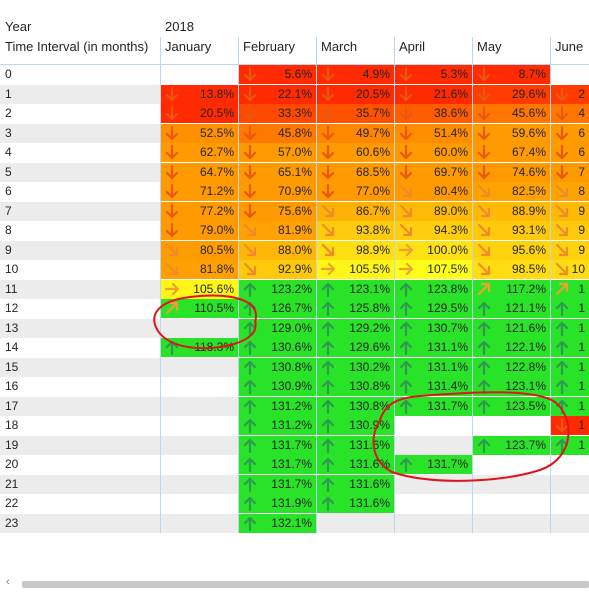 The image size is (589, 595). What do you see at coordinates (199, 230) in the screenshot?
I see `cell-january-row-8: 79.0%` at bounding box center [199, 230].